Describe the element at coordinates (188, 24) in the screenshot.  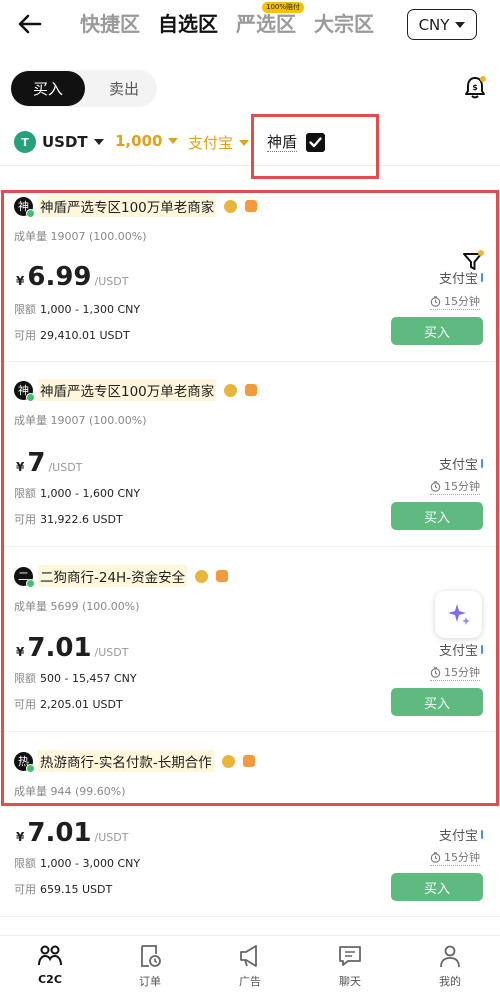
I see `tab-custom: 自选区` at that location.